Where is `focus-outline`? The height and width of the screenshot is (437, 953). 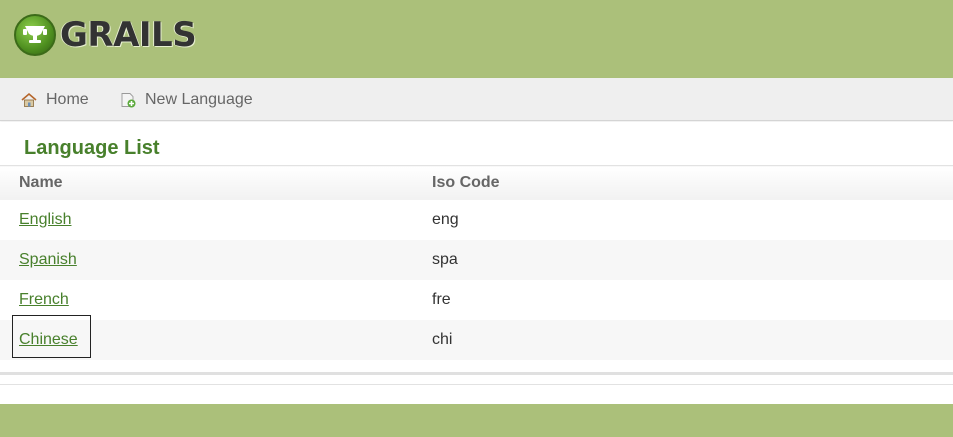 focus-outline is located at coordinates (51, 336).